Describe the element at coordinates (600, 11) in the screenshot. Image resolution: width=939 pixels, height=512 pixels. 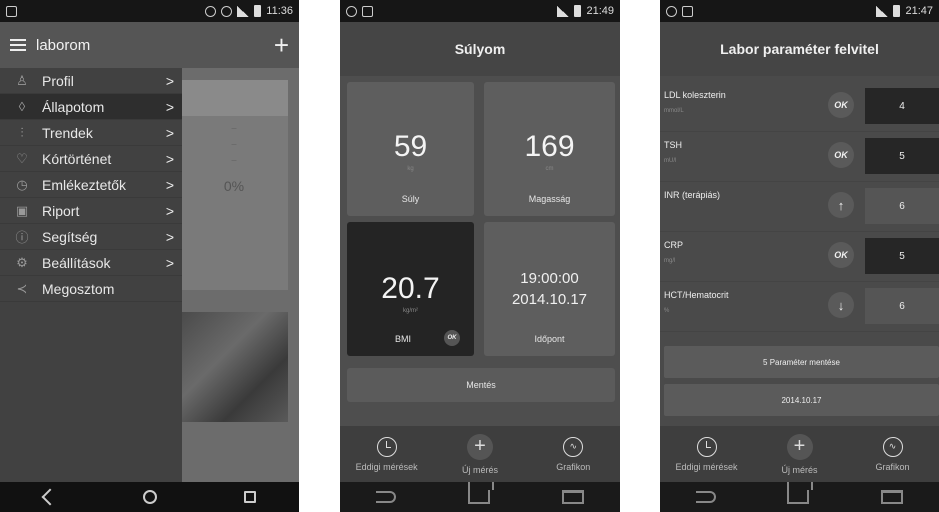
I see `status-time: 21:49` at that location.